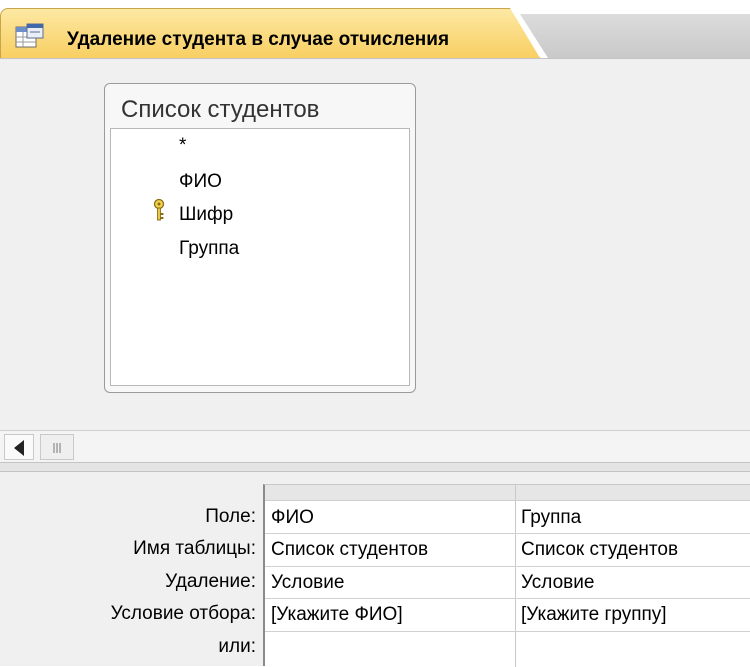 This screenshot has height=667, width=750. What do you see at coordinates (29, 35) in the screenshot?
I see `query-design-icon` at bounding box center [29, 35].